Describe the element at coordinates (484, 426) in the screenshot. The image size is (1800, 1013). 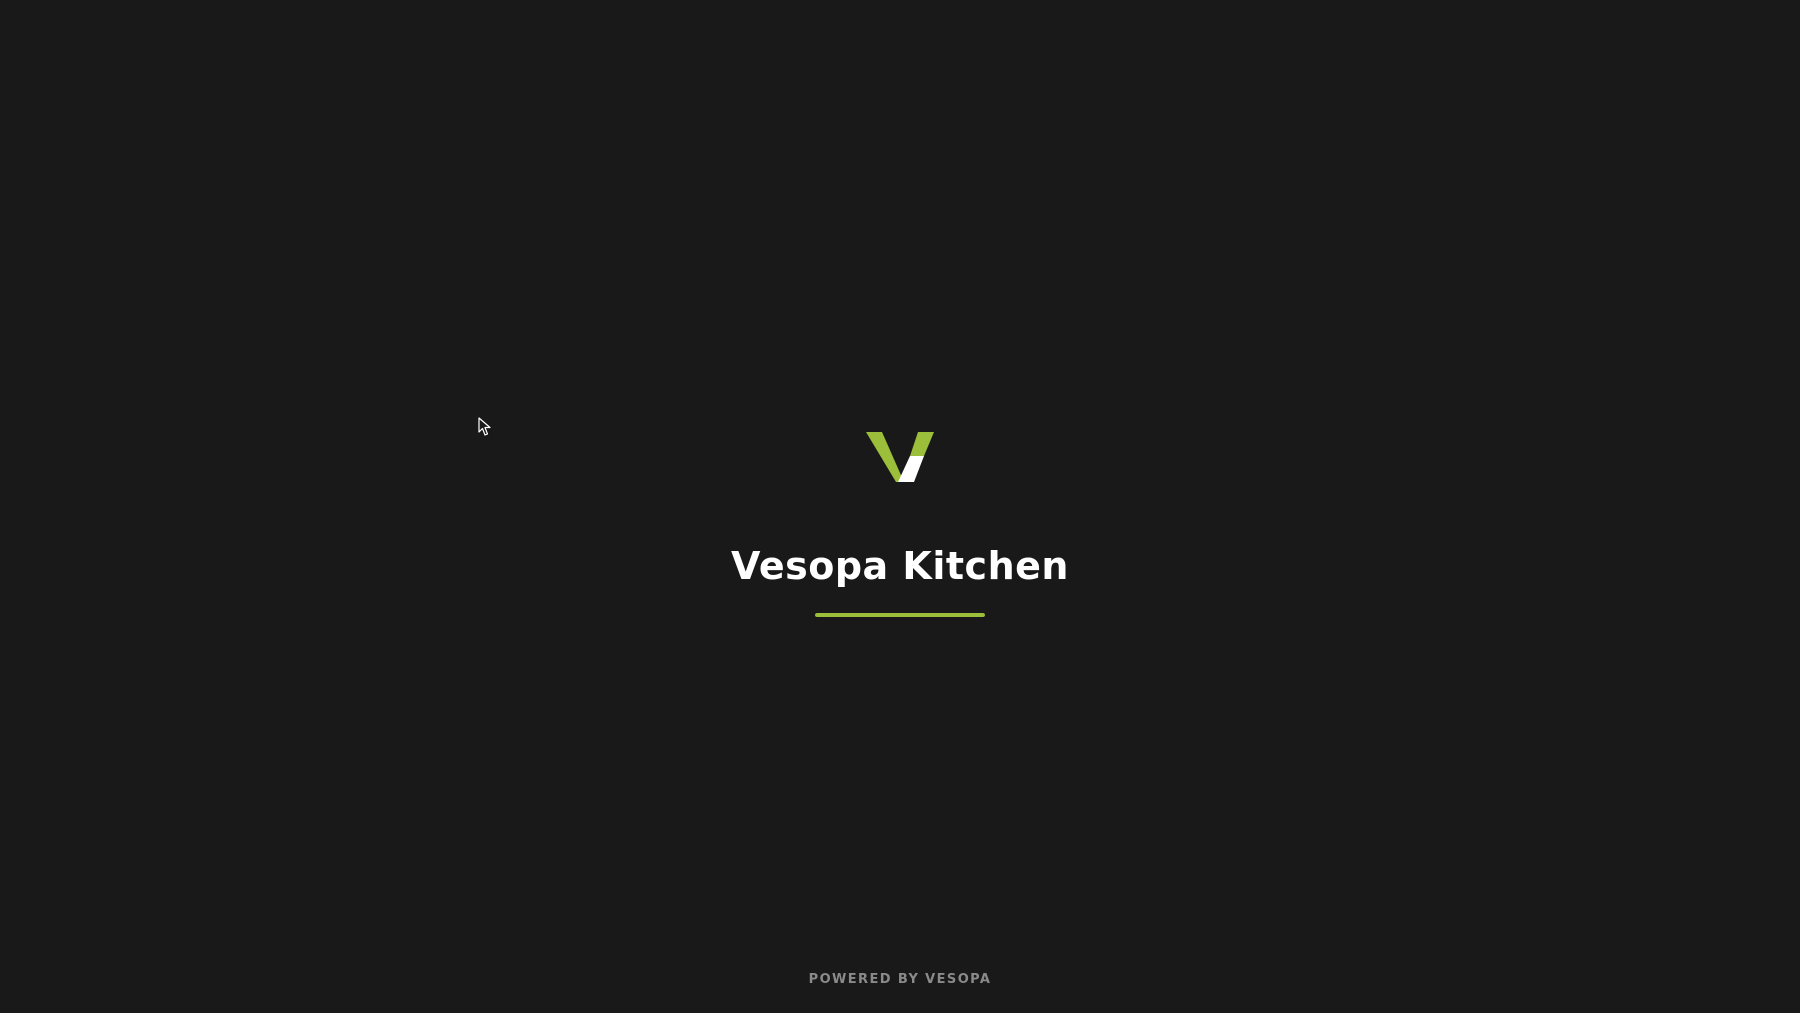
I see `mouse-pointer-icon` at that location.